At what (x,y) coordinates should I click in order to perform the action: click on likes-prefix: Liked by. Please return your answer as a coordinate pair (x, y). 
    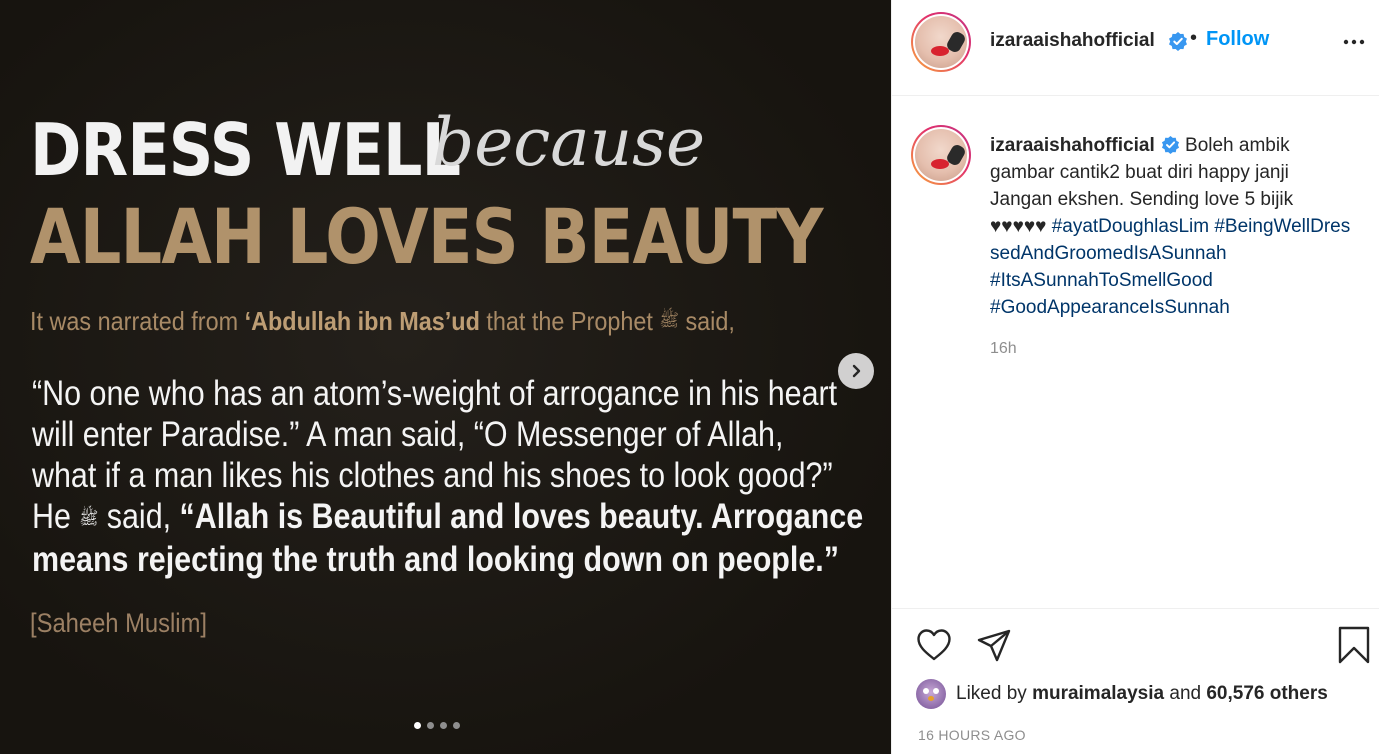
    Looking at the image, I should click on (991, 693).